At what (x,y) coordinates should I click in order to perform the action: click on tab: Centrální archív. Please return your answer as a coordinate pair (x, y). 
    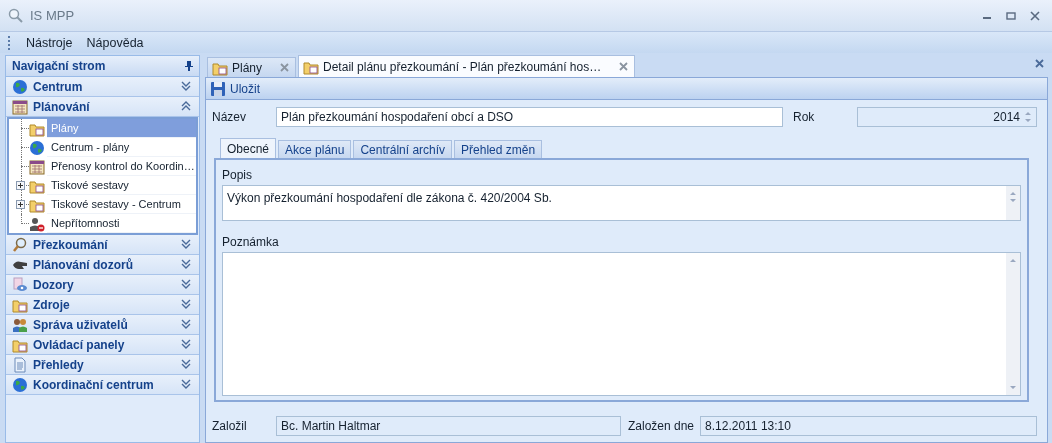
    Looking at the image, I should click on (403, 149).